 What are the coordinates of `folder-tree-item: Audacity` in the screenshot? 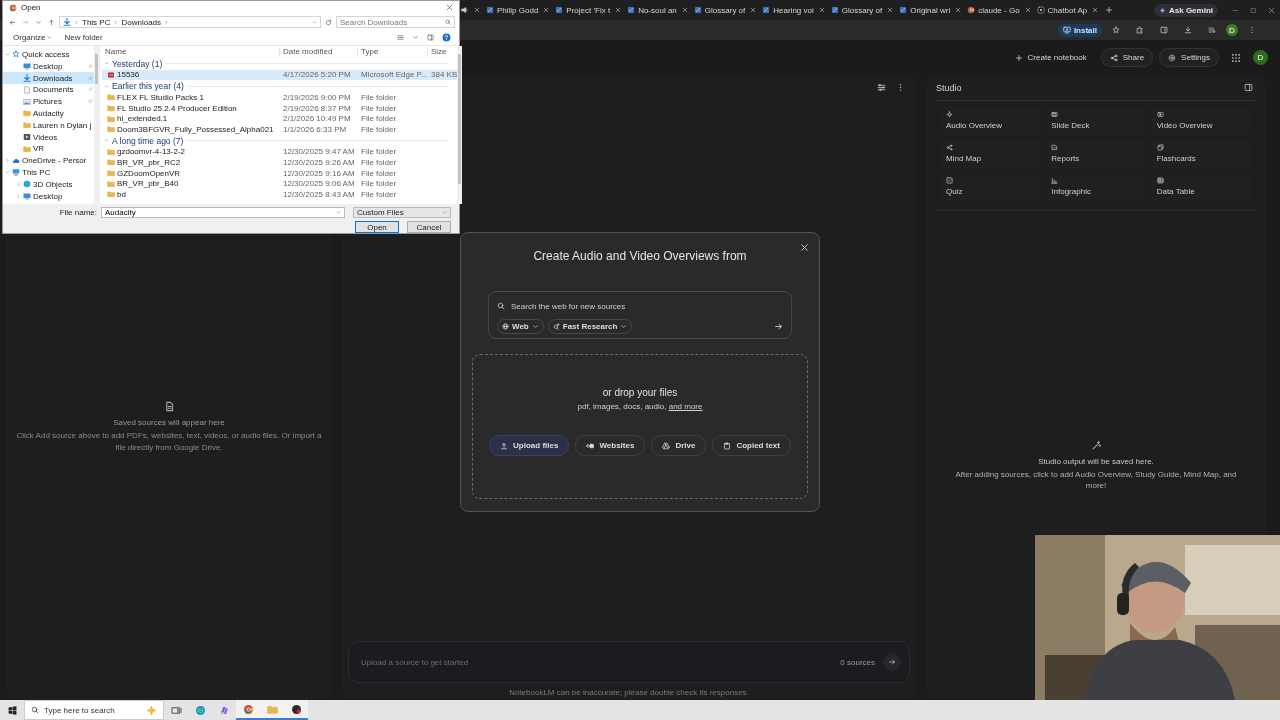 It's located at (48, 113).